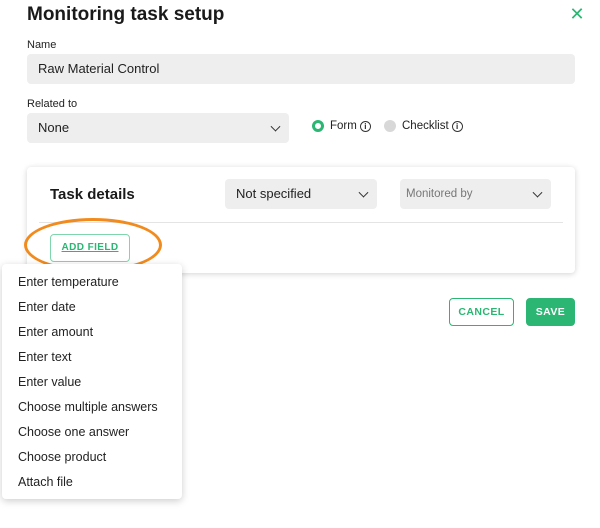 The height and width of the screenshot is (528, 600). I want to click on menu-item-attach-file: Attach file, so click(92, 482).